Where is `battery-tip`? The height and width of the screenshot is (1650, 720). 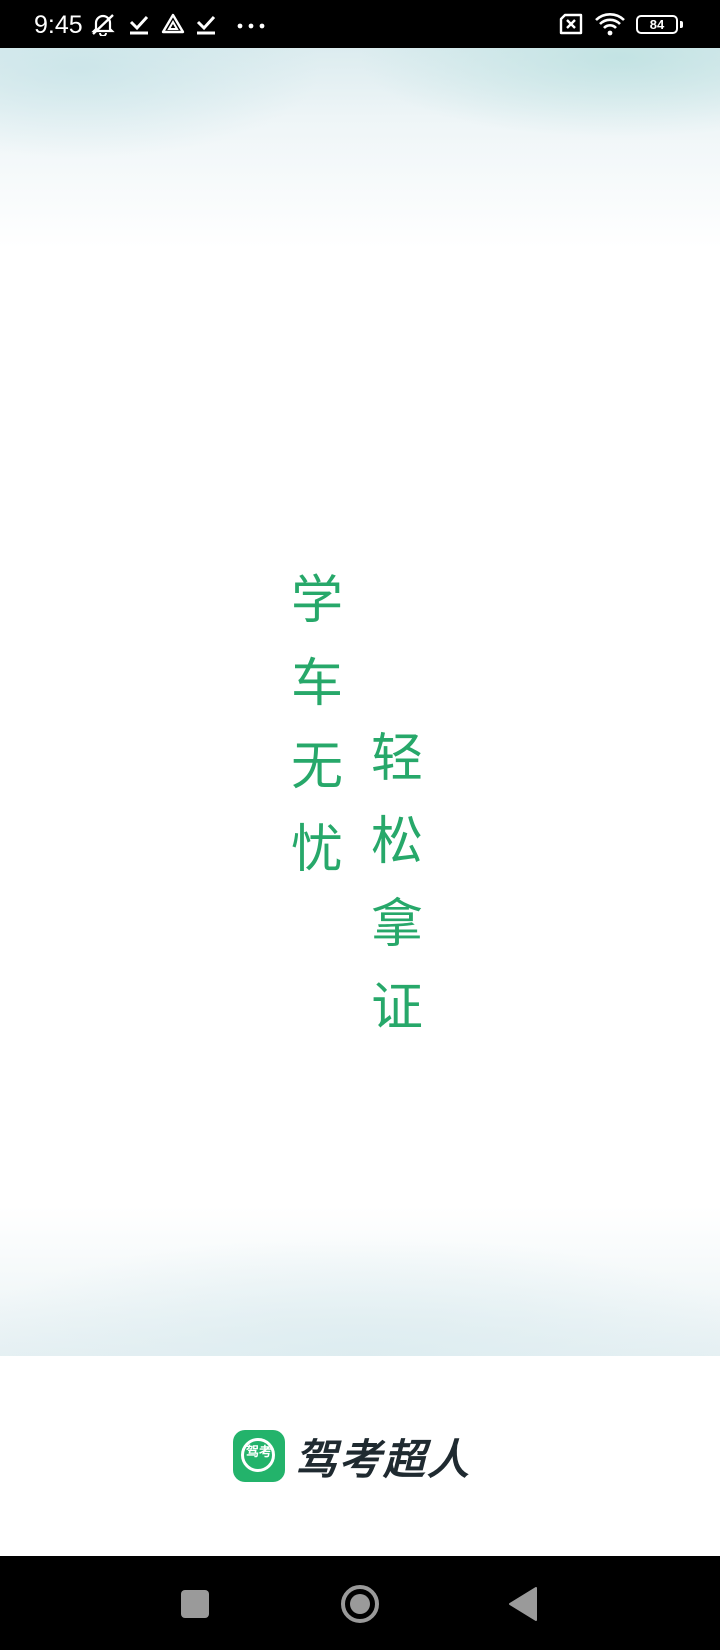
battery-tip is located at coordinates (681, 24).